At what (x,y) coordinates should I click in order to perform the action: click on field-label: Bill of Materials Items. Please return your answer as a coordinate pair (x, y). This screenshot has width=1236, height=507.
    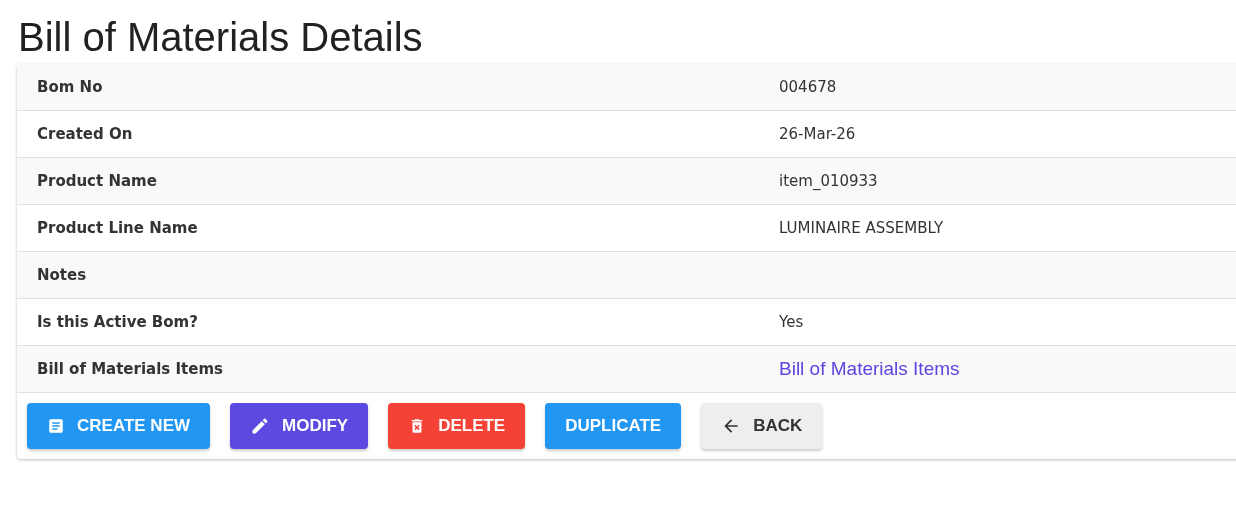
    Looking at the image, I should click on (130, 369).